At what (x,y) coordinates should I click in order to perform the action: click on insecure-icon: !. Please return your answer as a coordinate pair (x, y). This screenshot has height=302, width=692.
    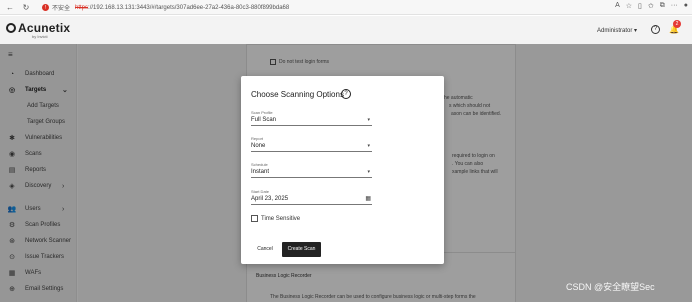
    Looking at the image, I should click on (45, 7).